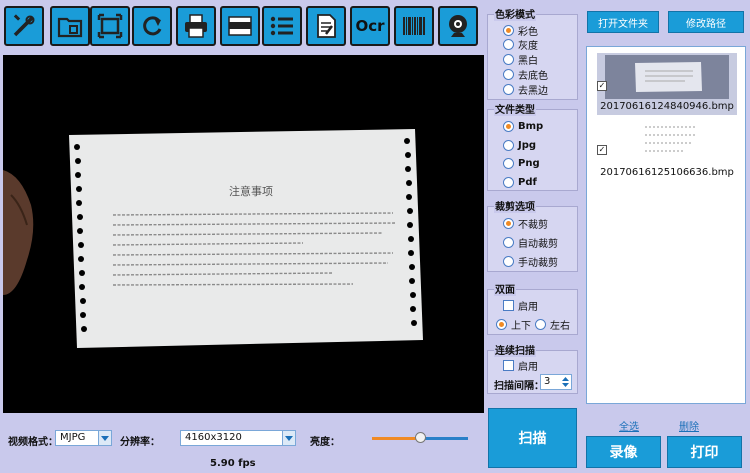 This screenshot has width=750, height=473. Describe the element at coordinates (531, 126) in the screenshot. I see `option-label: Bmp` at that location.